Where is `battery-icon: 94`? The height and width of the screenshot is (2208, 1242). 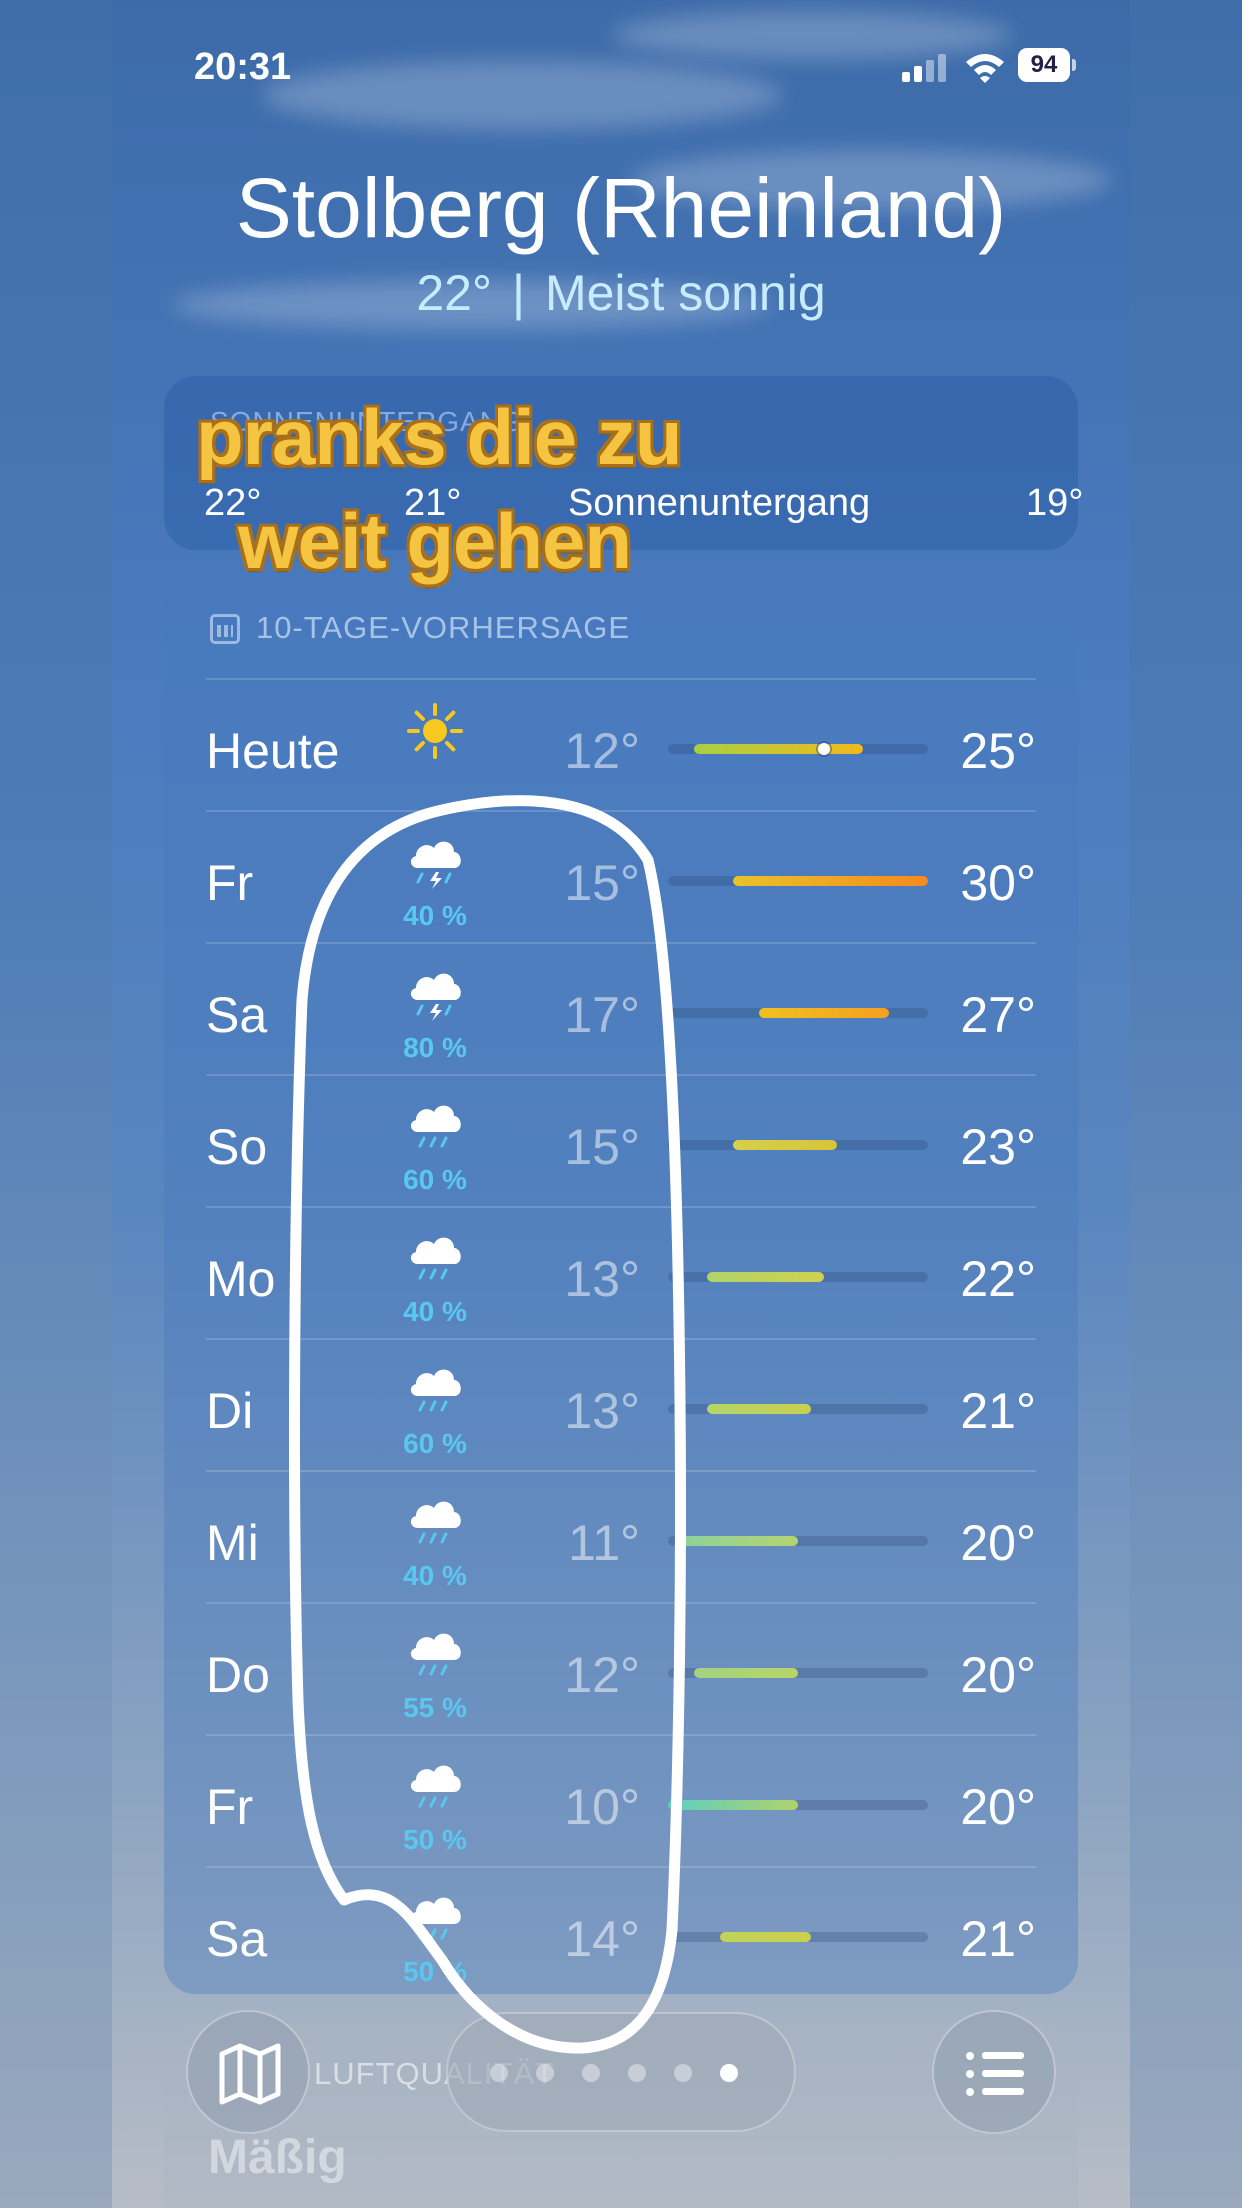 battery-icon: 94 is located at coordinates (1047, 65).